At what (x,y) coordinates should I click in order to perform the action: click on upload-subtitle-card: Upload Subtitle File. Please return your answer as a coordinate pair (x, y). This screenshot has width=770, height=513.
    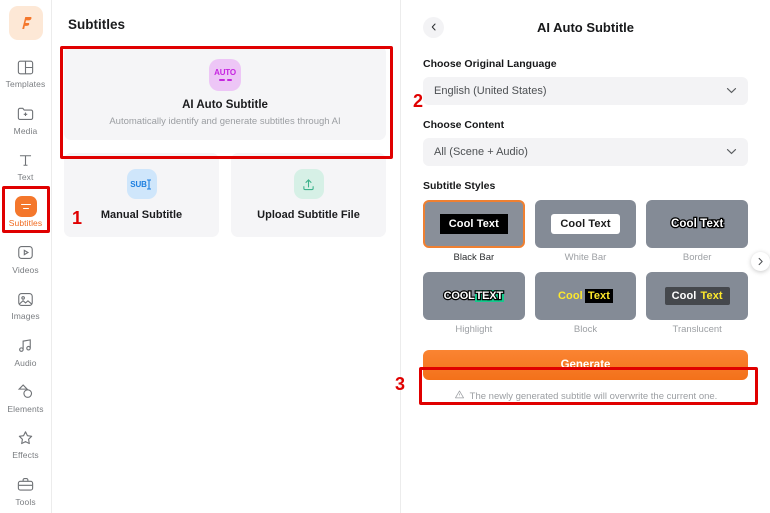
    Looking at the image, I should click on (308, 195).